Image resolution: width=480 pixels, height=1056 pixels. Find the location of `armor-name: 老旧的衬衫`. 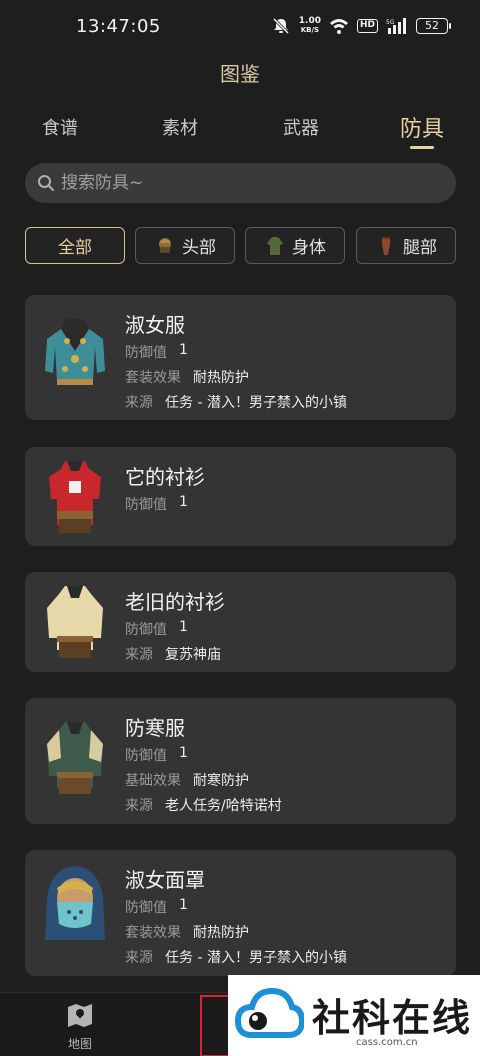

armor-name: 老旧的衬衫 is located at coordinates (175, 602).